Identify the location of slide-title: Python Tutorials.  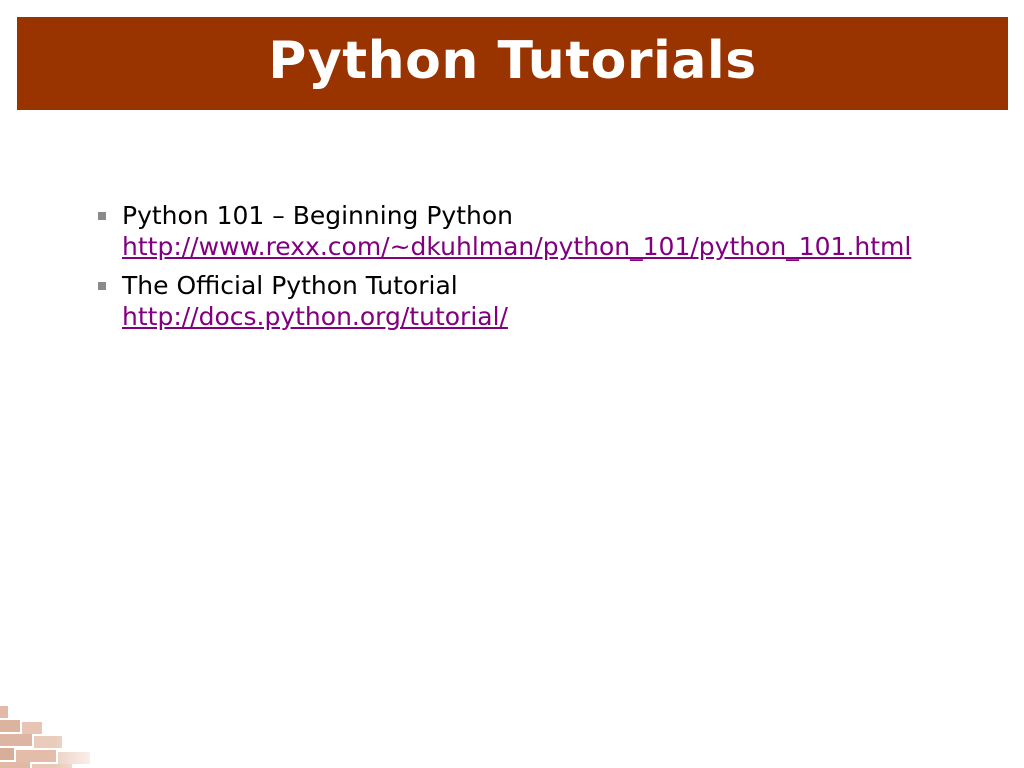
(512, 60).